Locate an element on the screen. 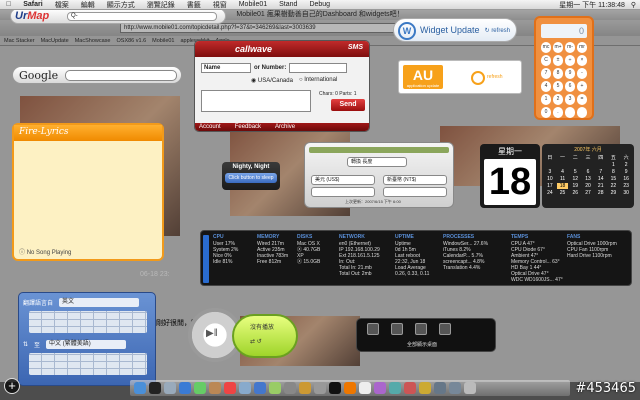 This screenshot has height=400, width=640. calculator-key: mr is located at coordinates (582, 47).